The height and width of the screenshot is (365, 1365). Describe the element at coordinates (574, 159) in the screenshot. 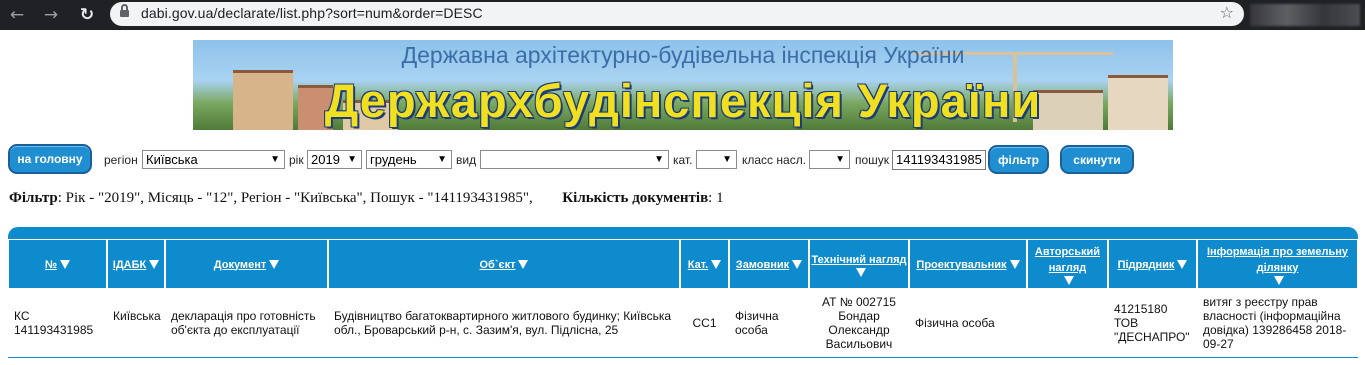

I see `type-select: ▼` at that location.